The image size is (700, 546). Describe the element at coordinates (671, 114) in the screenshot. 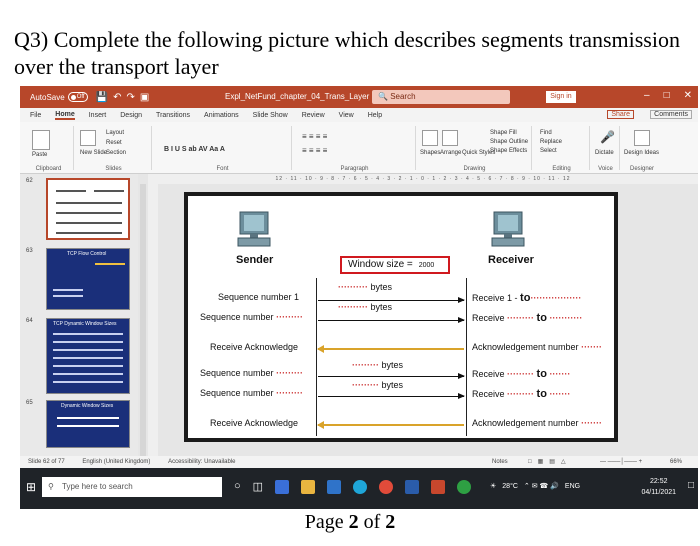

I see `comments-button: Comments` at that location.